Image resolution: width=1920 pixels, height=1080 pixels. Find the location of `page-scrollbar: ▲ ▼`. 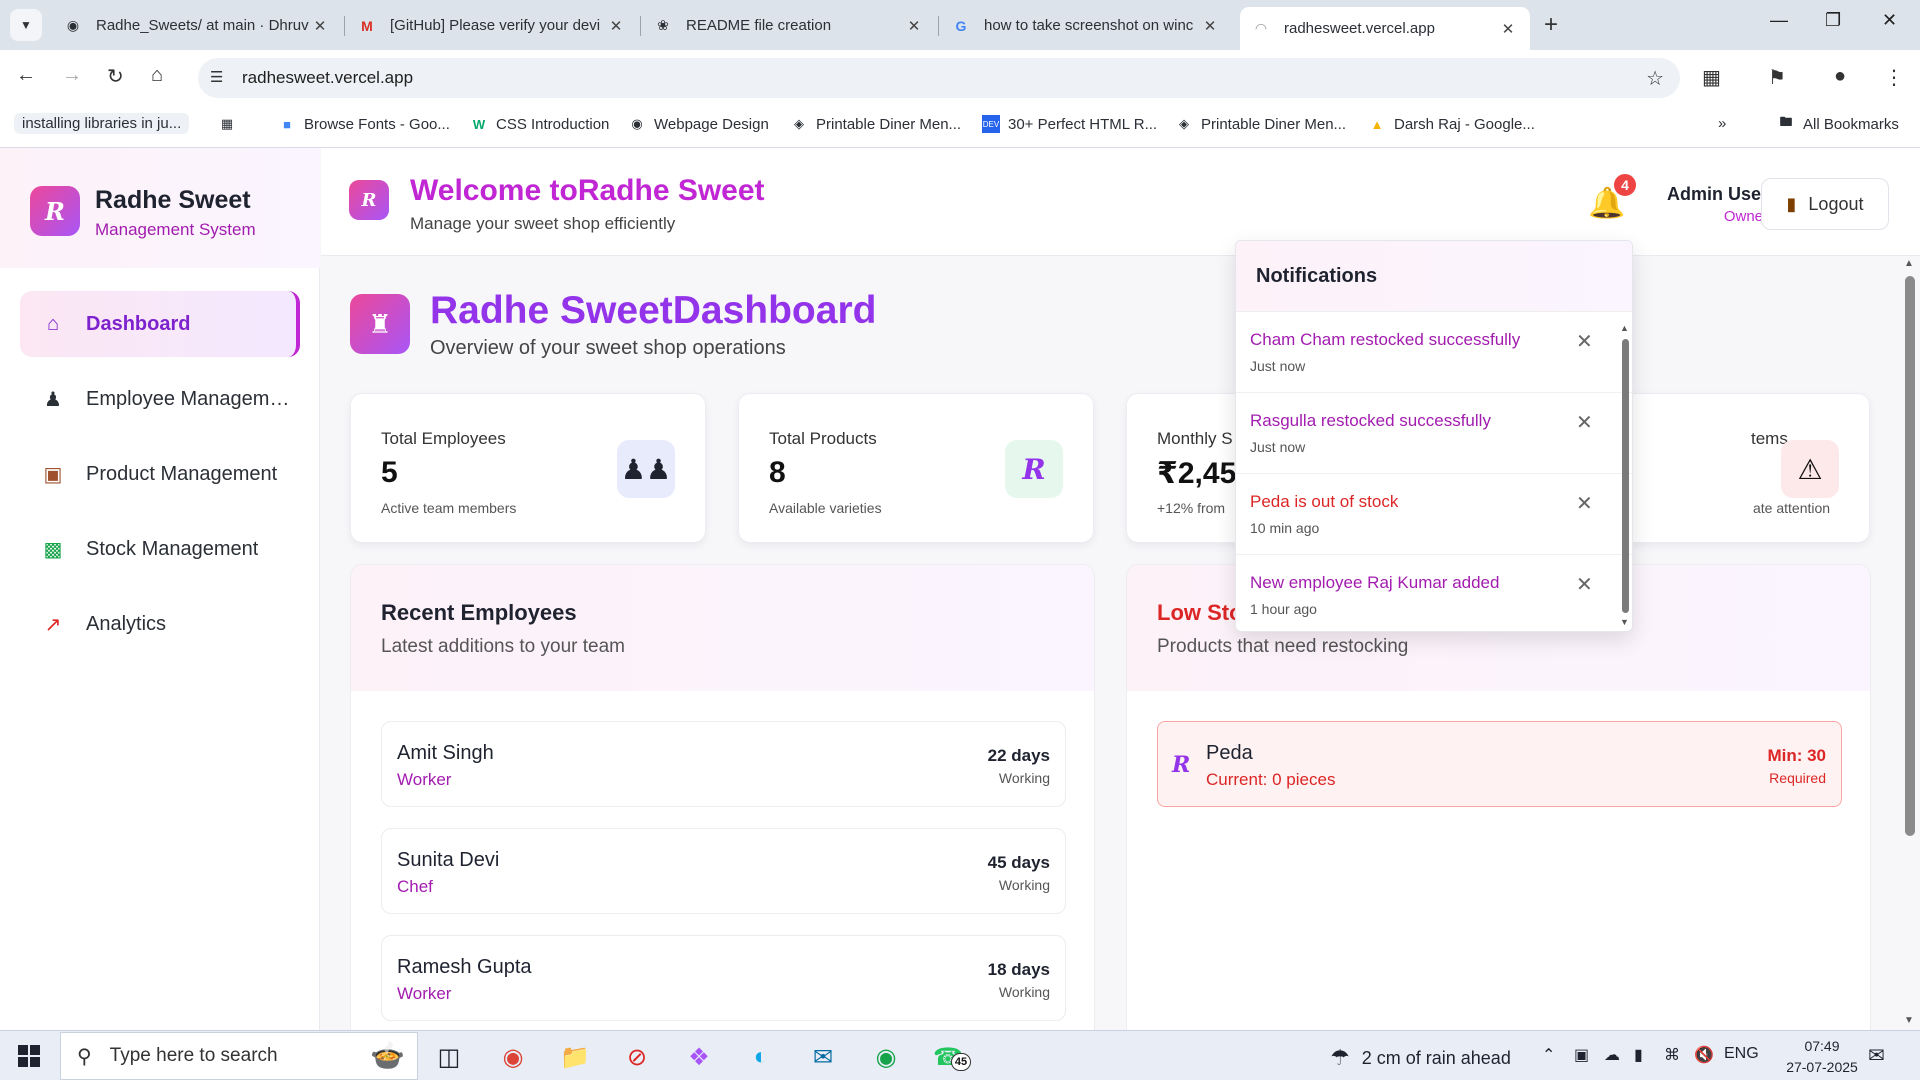

page-scrollbar: ▲ ▼ is located at coordinates (1909, 643).